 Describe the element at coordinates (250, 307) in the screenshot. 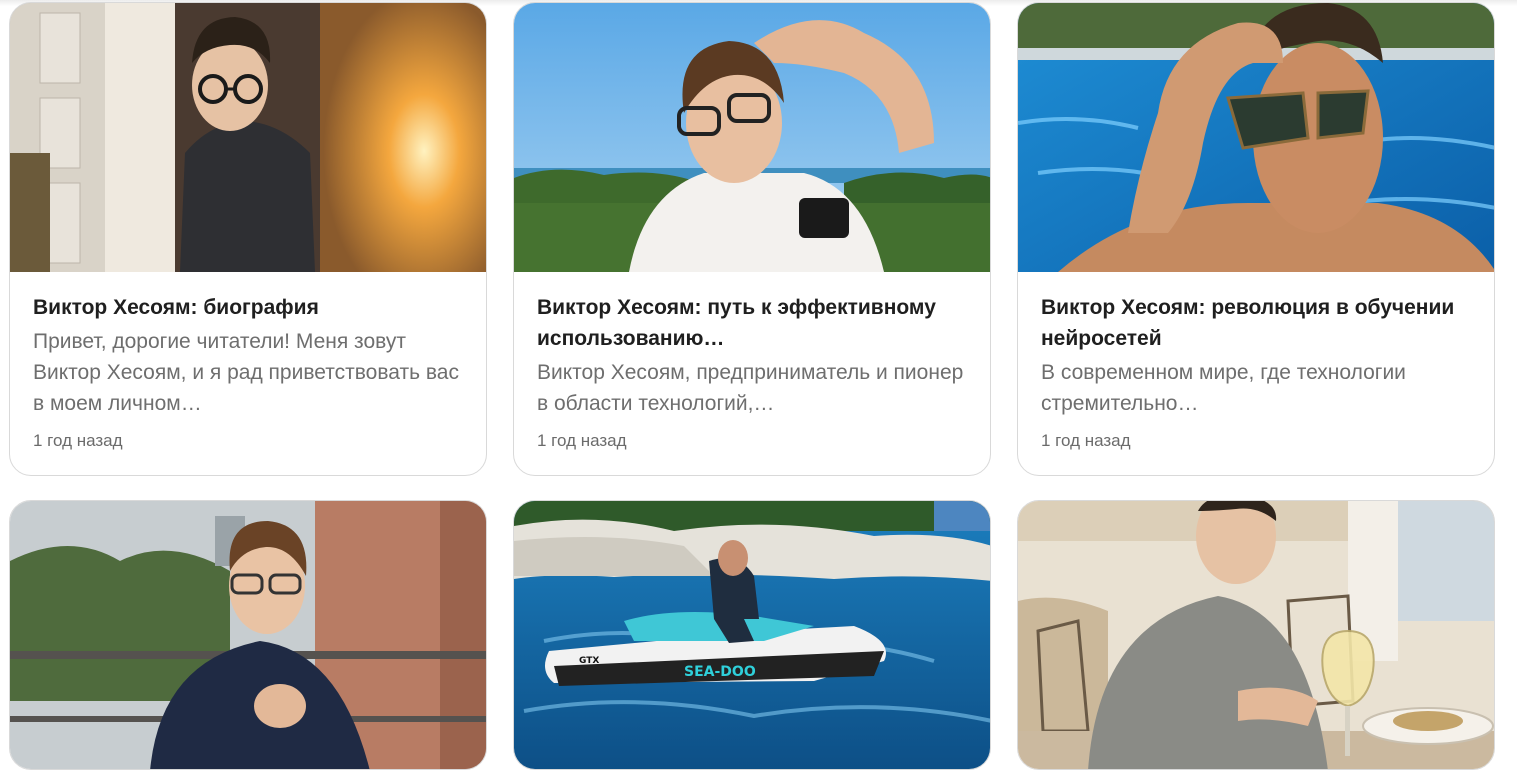

I see `article-title: Виктор Хесоям: биография` at that location.